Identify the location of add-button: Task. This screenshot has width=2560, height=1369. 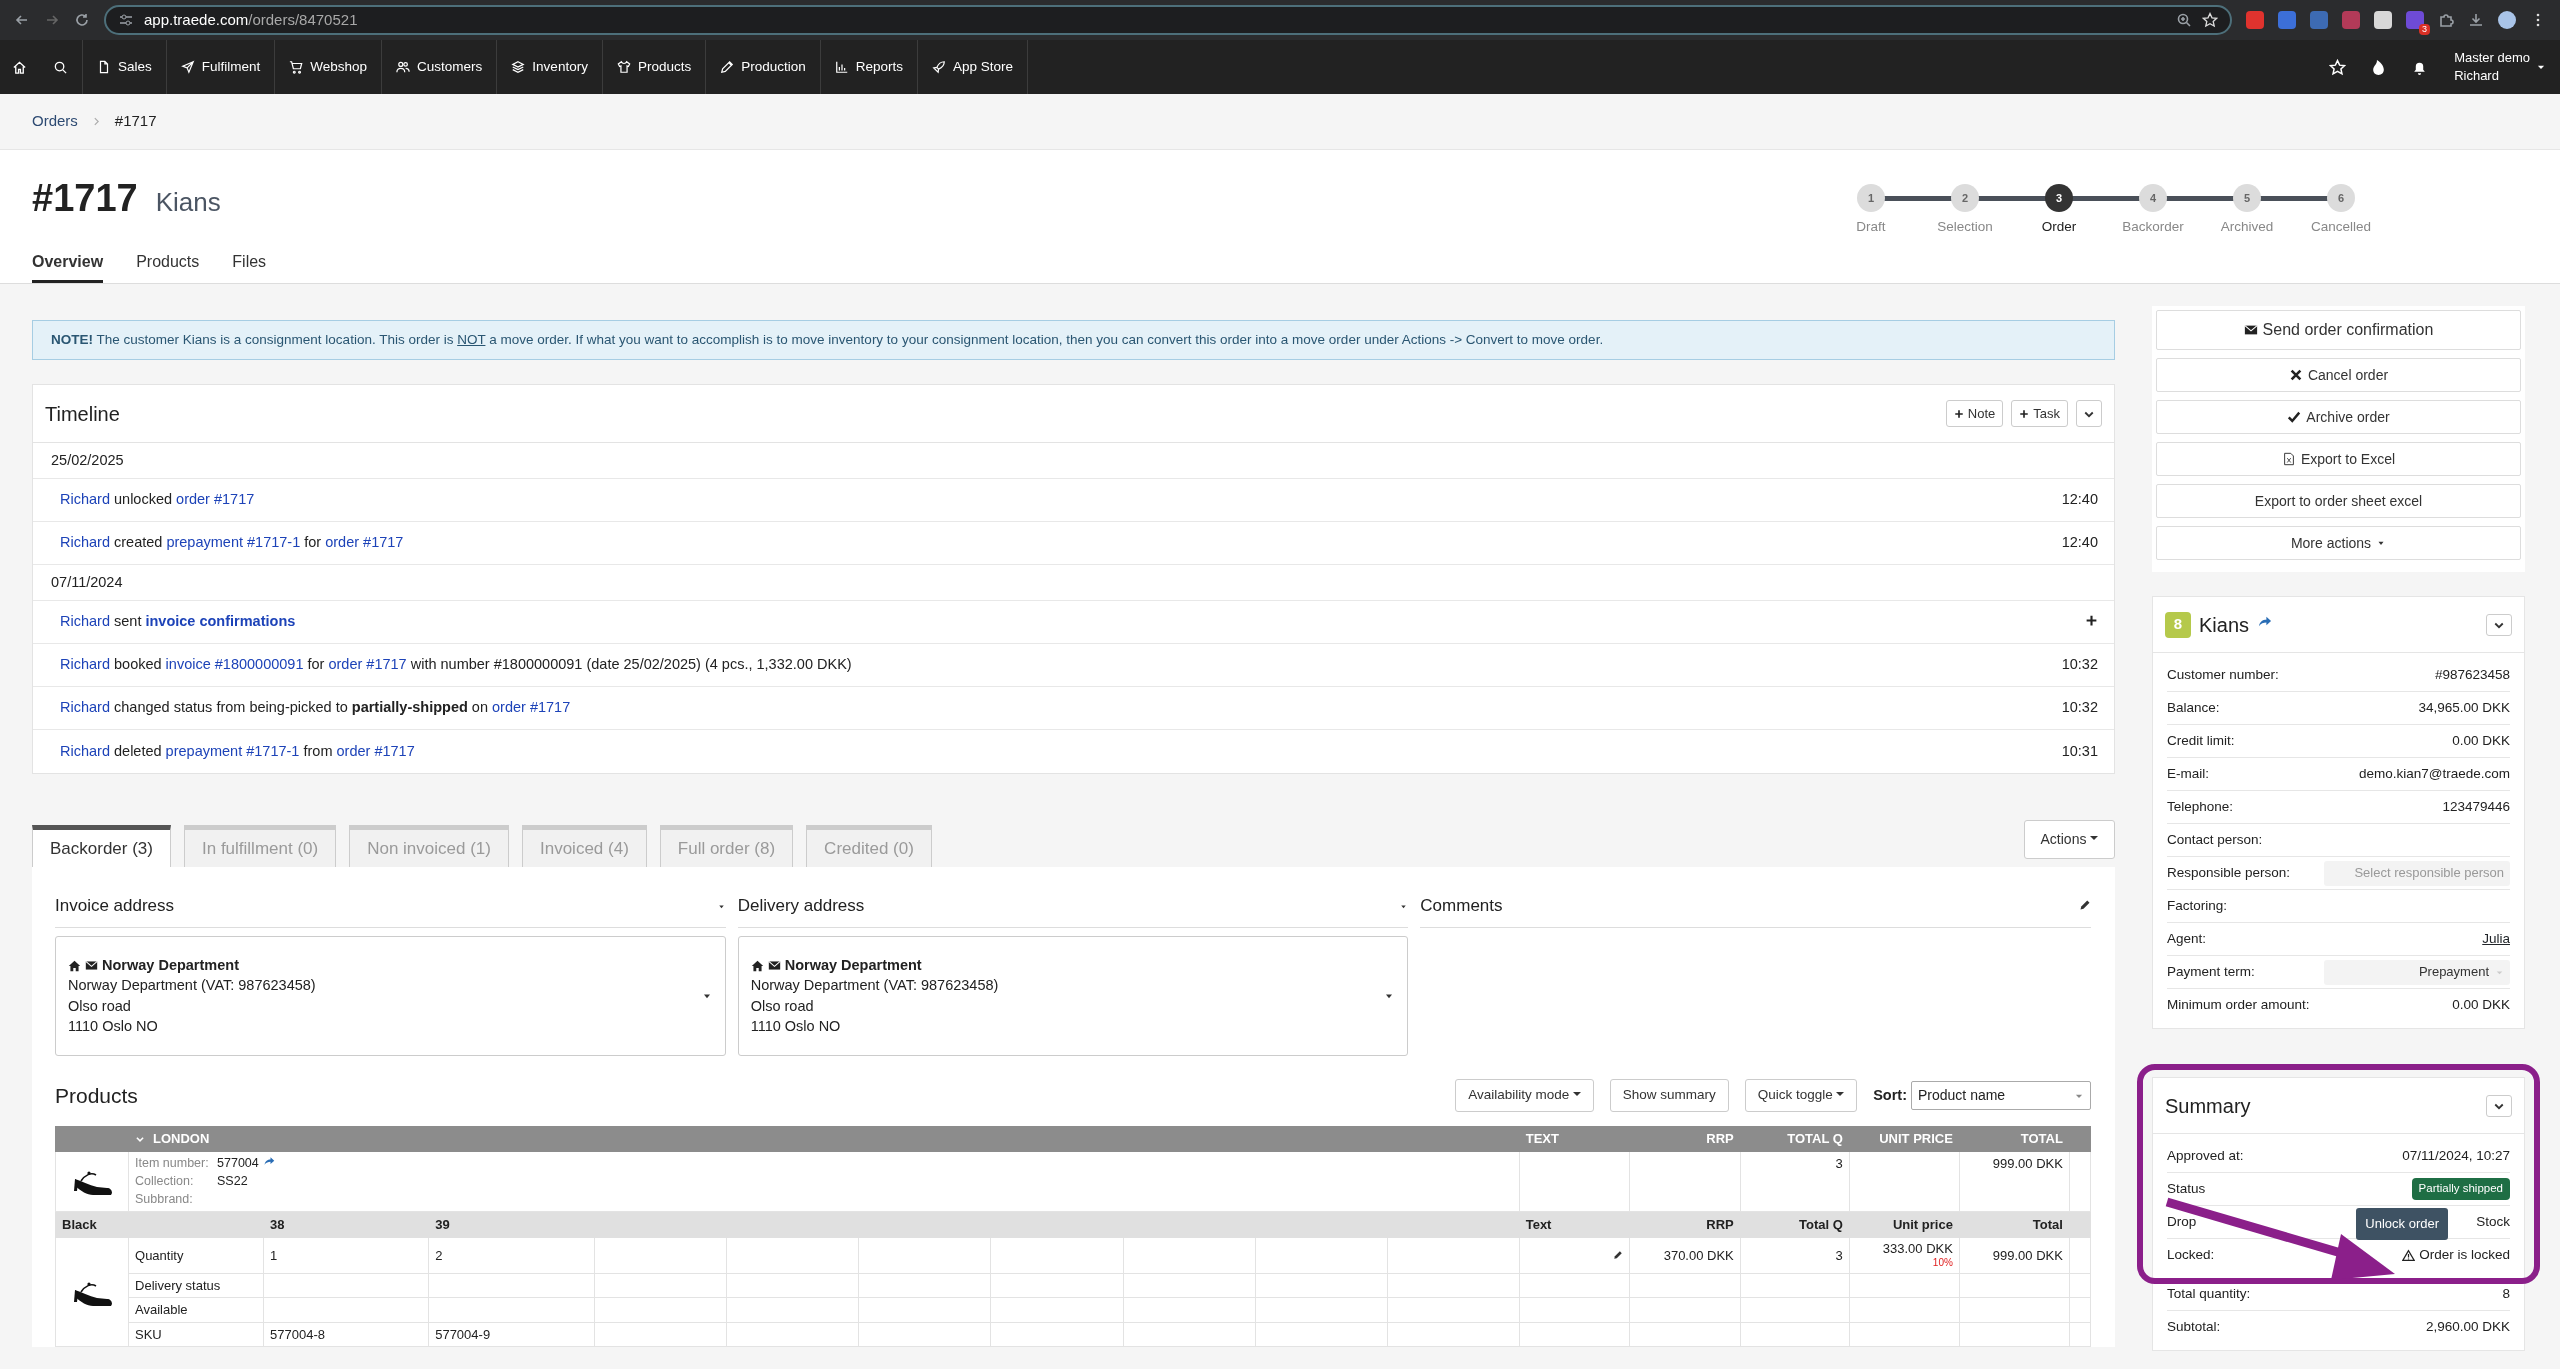
(2039, 413).